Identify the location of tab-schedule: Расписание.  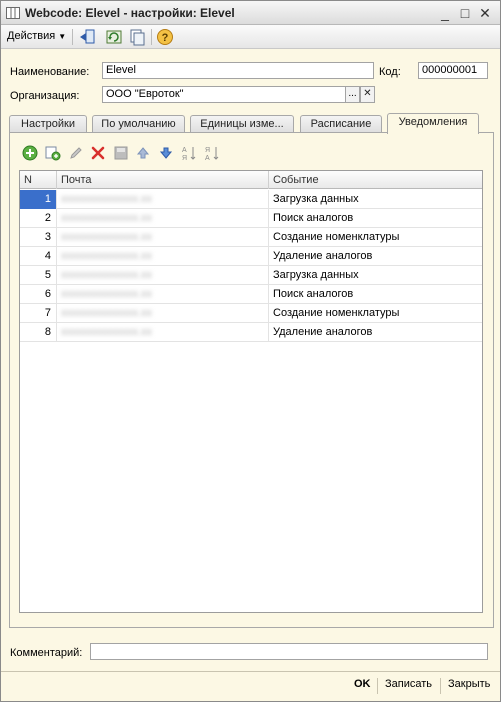
(341, 124).